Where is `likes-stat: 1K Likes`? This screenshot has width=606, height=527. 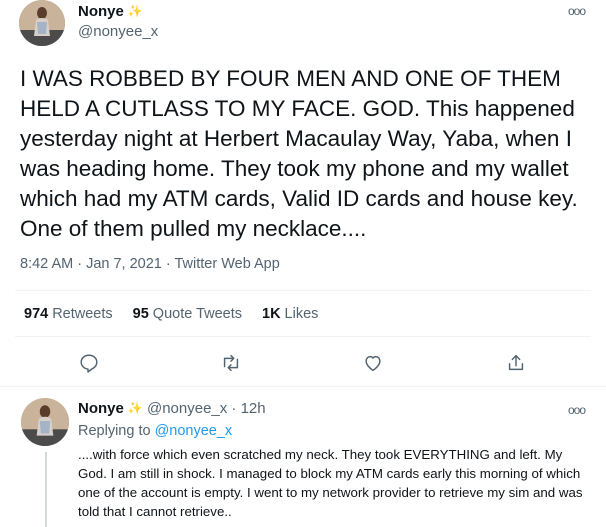 likes-stat: 1K Likes is located at coordinates (290, 314).